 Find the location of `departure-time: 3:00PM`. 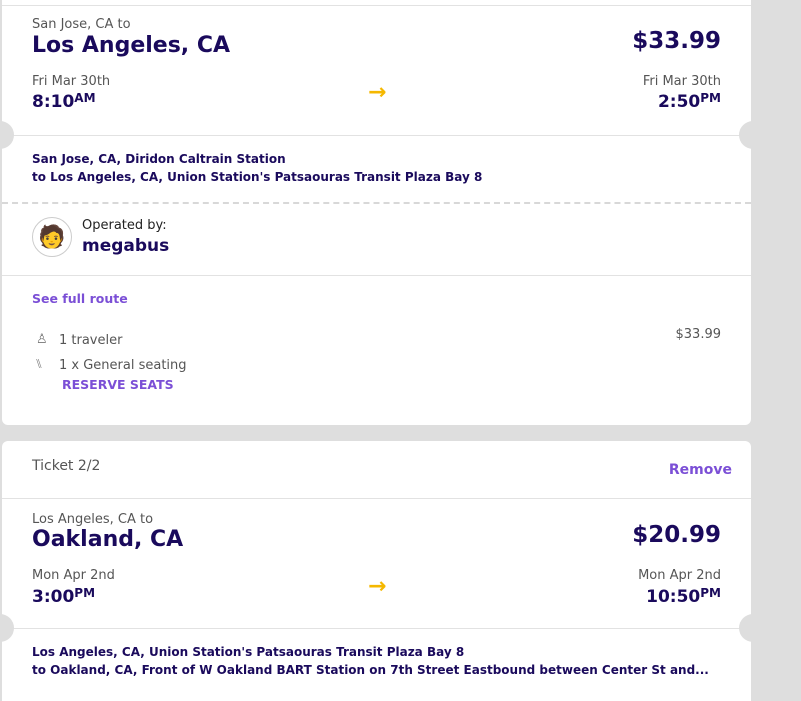

departure-time: 3:00PM is located at coordinates (63, 596).